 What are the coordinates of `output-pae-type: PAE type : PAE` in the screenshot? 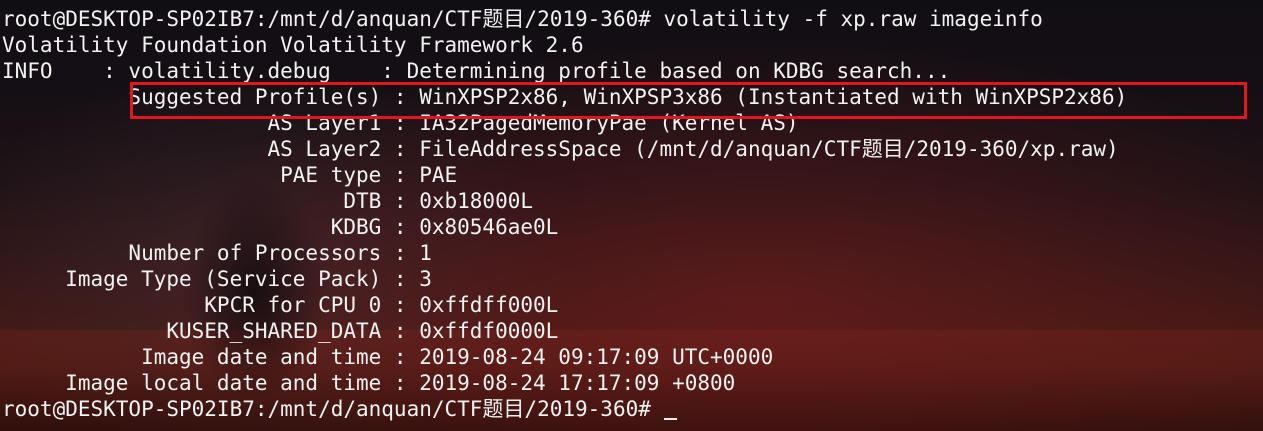 It's located at (230, 175).